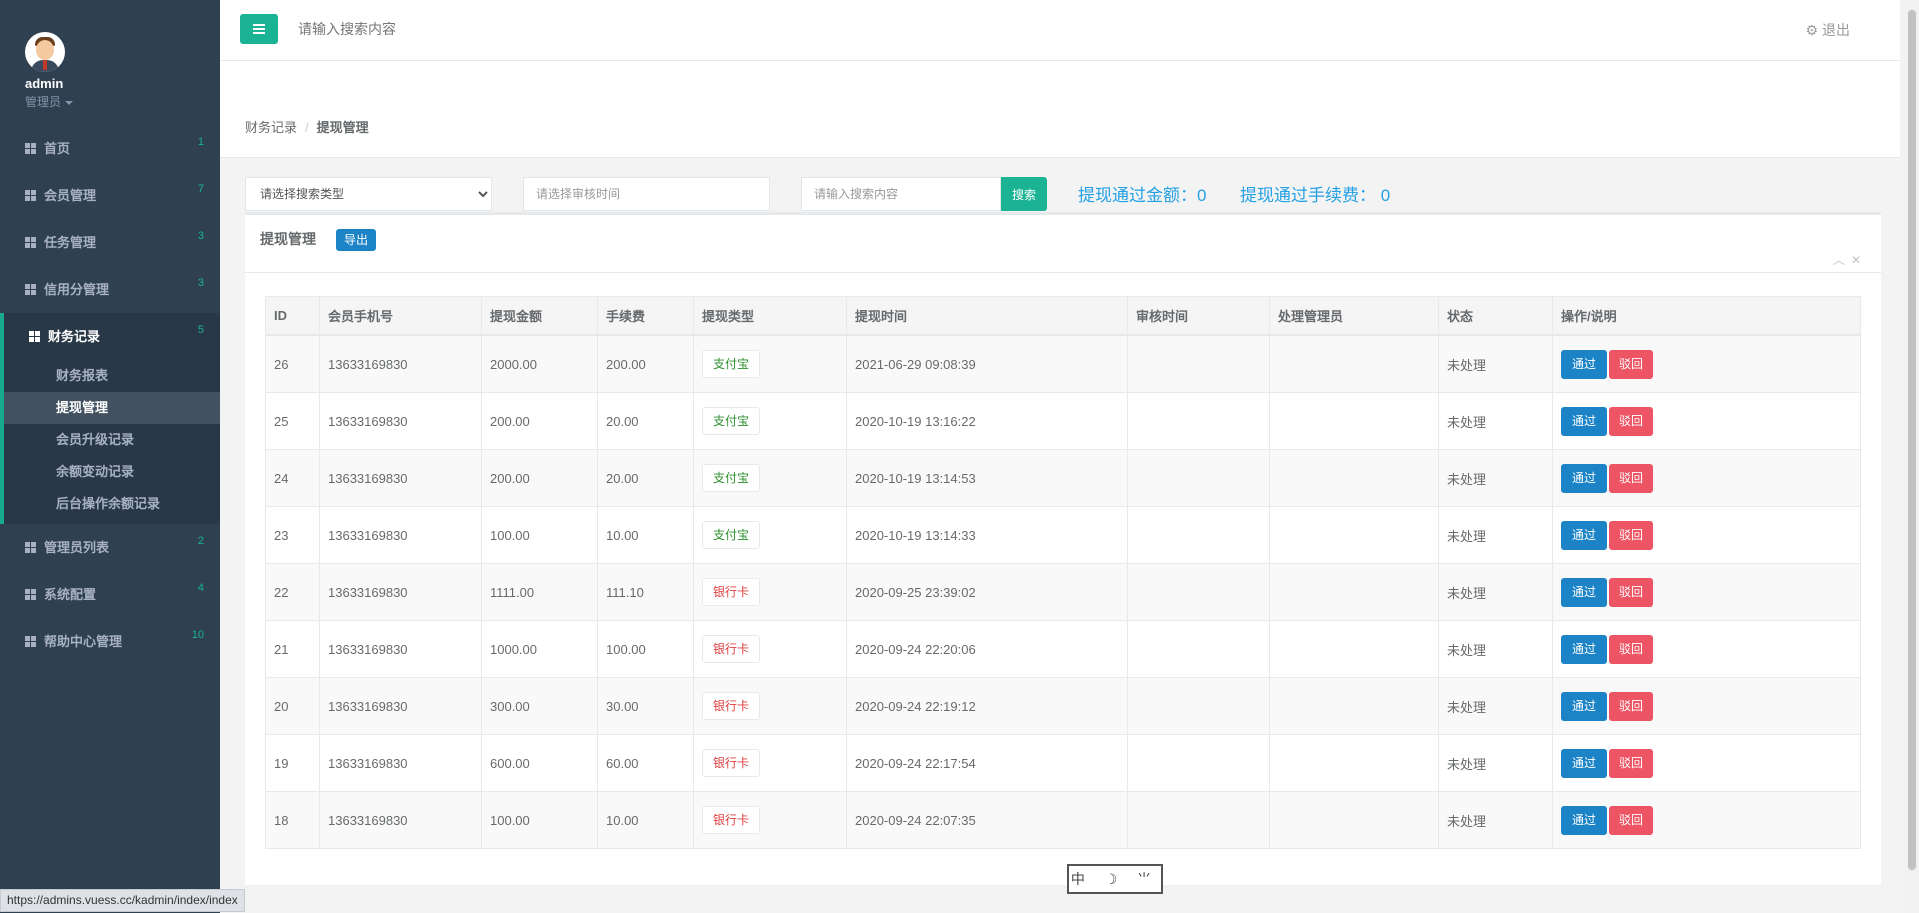  I want to click on cell-time: 2020-09-24 22:17:54, so click(987, 763).